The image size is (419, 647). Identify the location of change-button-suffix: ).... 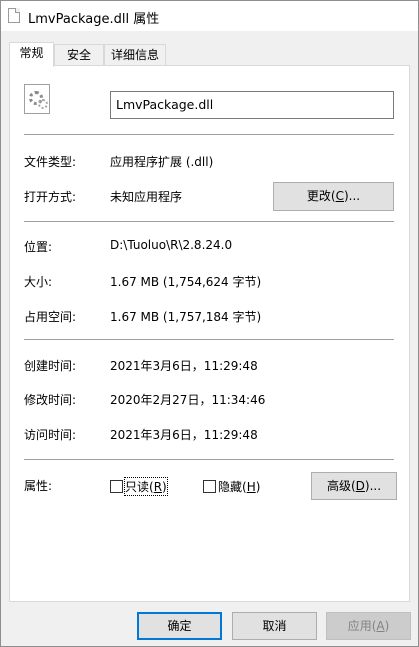
(352, 196).